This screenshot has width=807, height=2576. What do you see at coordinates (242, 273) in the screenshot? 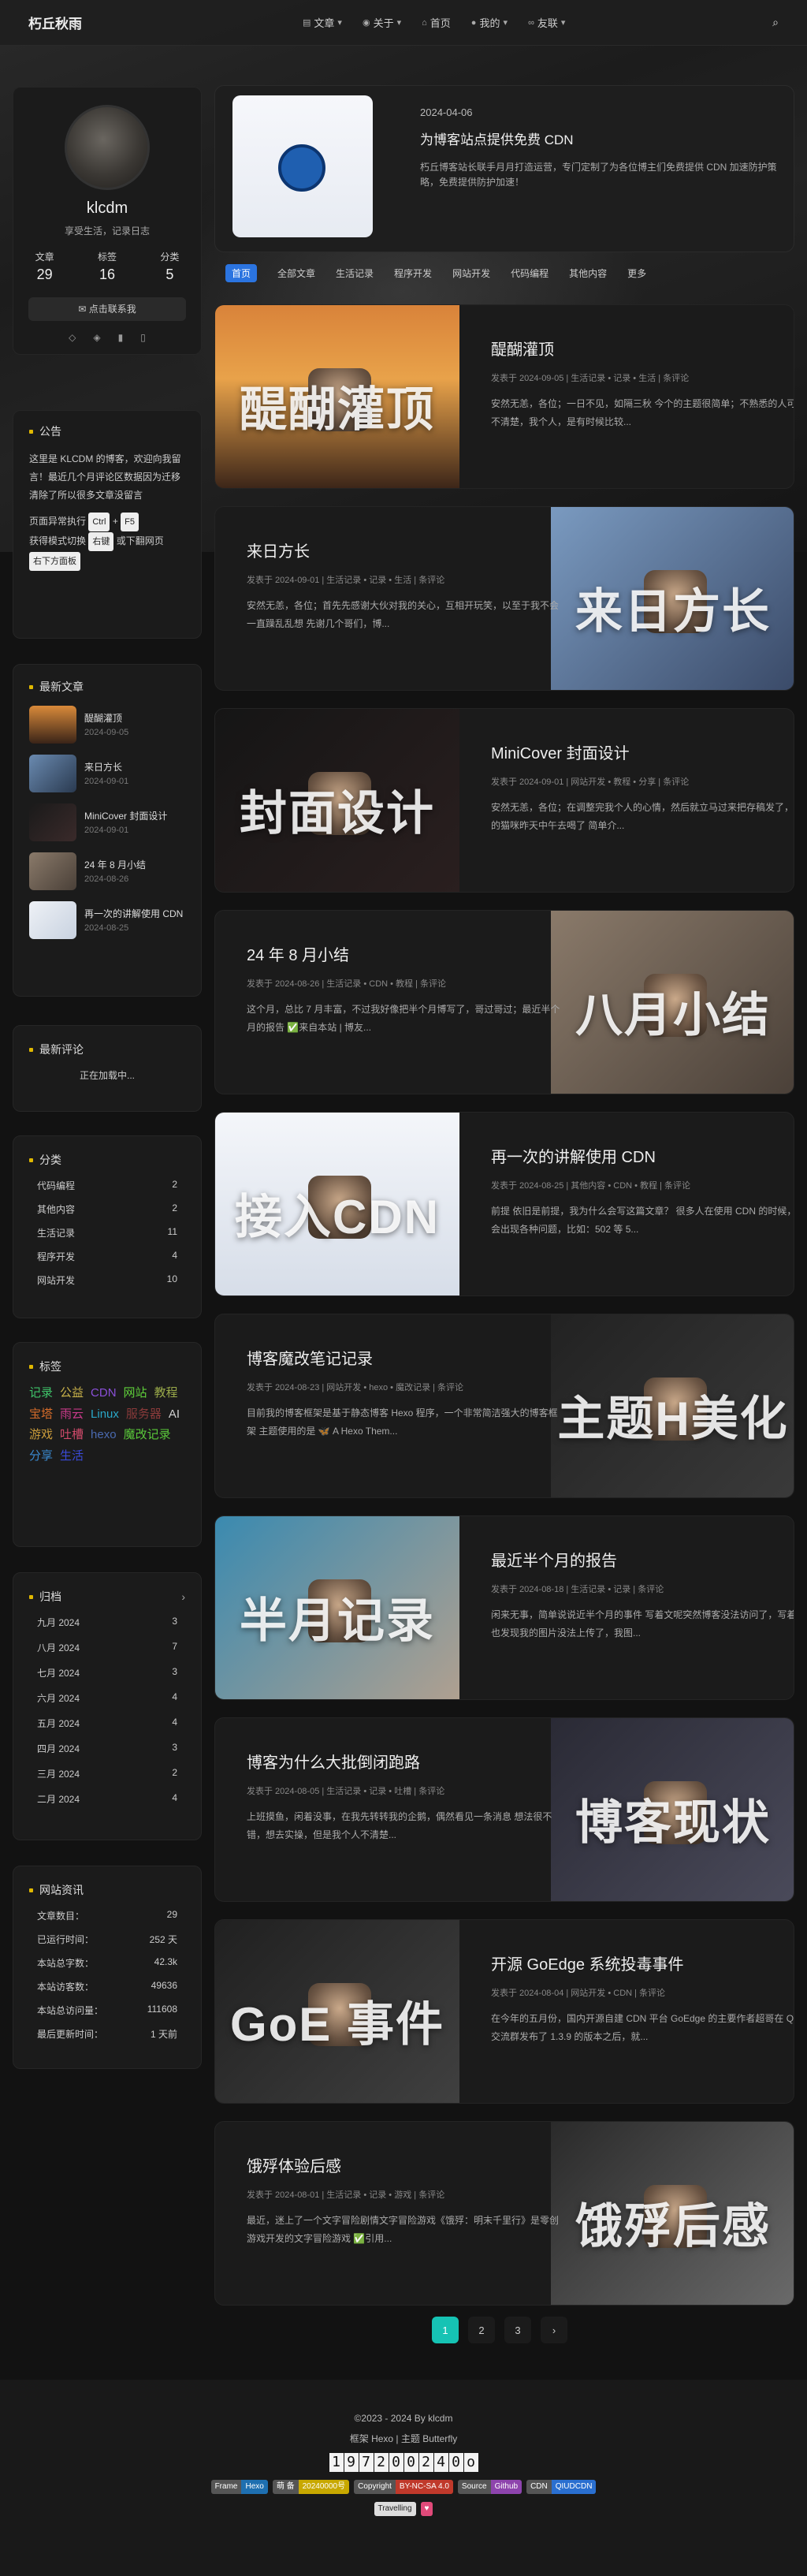
I see `cat-tab-home: 首页` at bounding box center [242, 273].